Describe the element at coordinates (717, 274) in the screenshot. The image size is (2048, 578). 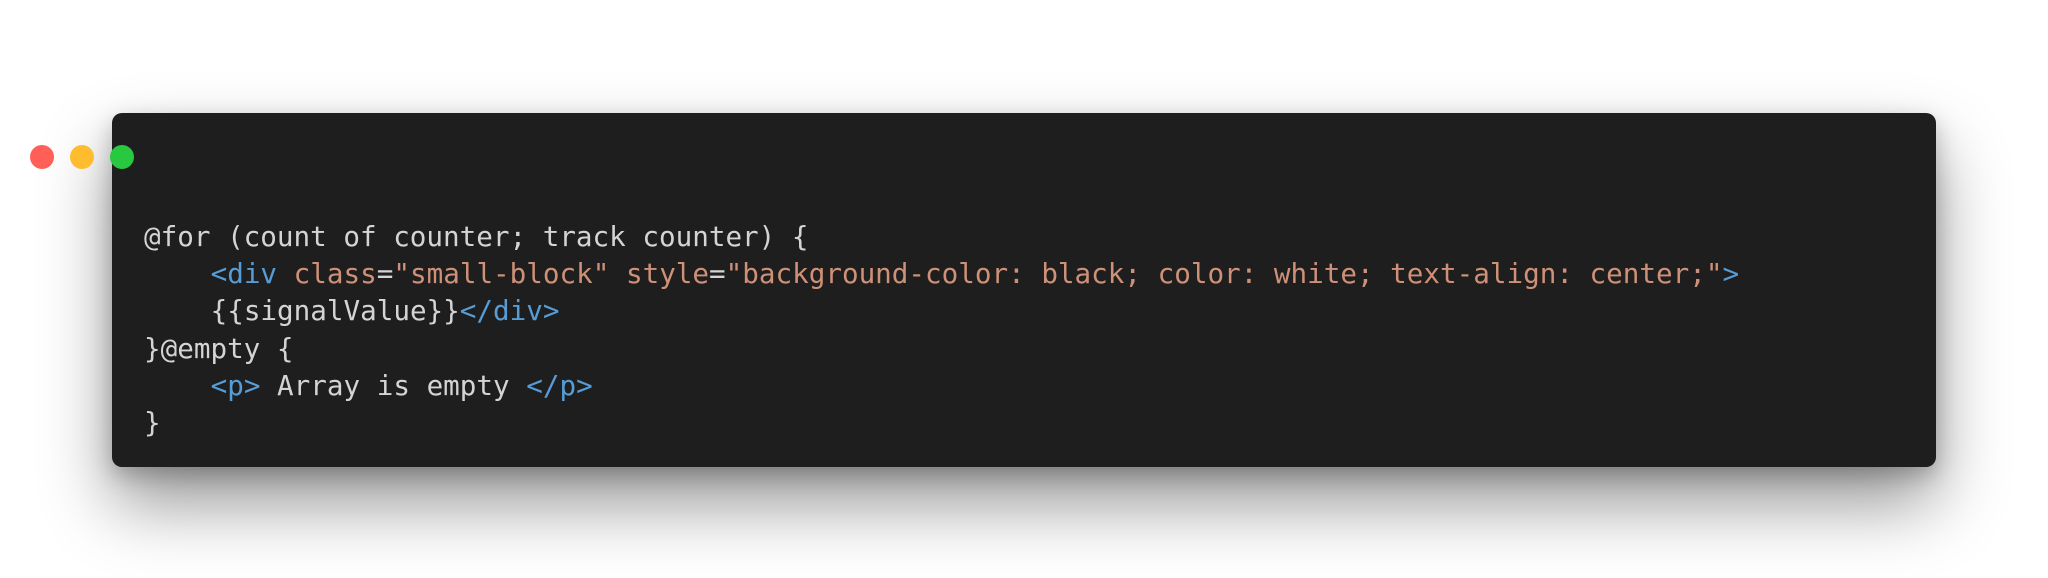
I see `style-attribute-equals: =` at that location.